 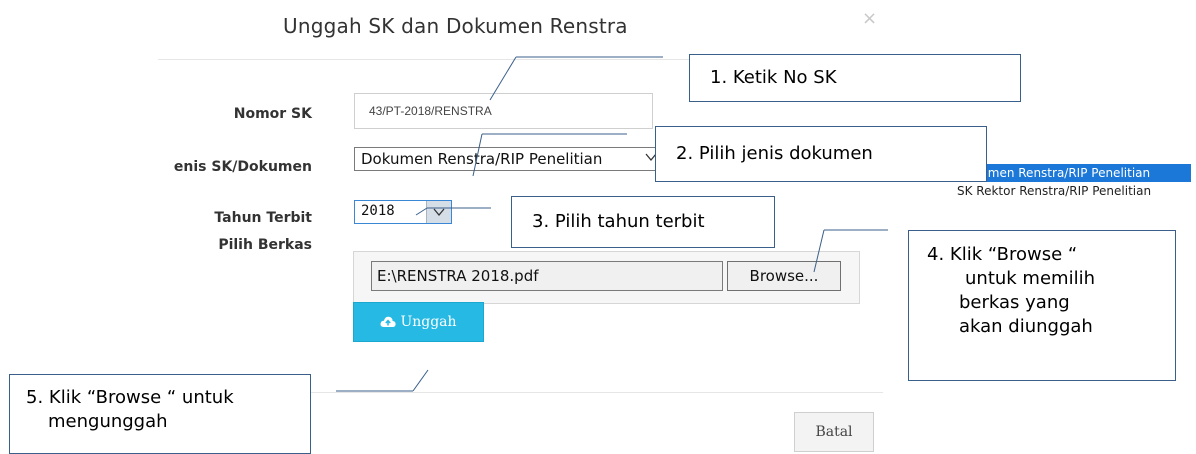 I want to click on callout-text: untuk memilih, so click(x=1030, y=278).